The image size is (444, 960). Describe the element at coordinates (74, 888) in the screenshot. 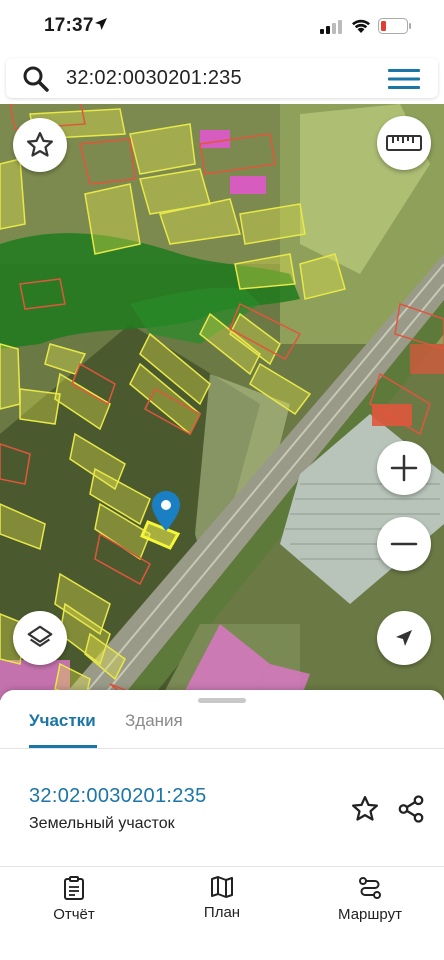

I see `clipboard-icon` at that location.